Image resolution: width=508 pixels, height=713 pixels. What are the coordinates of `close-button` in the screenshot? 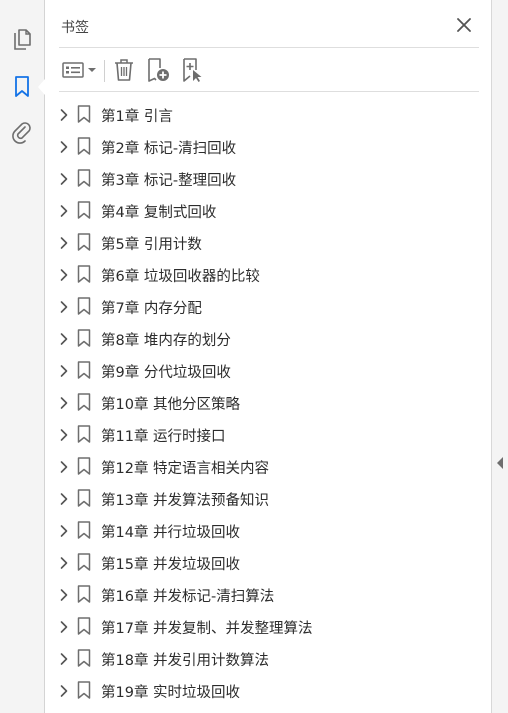 It's located at (464, 25).